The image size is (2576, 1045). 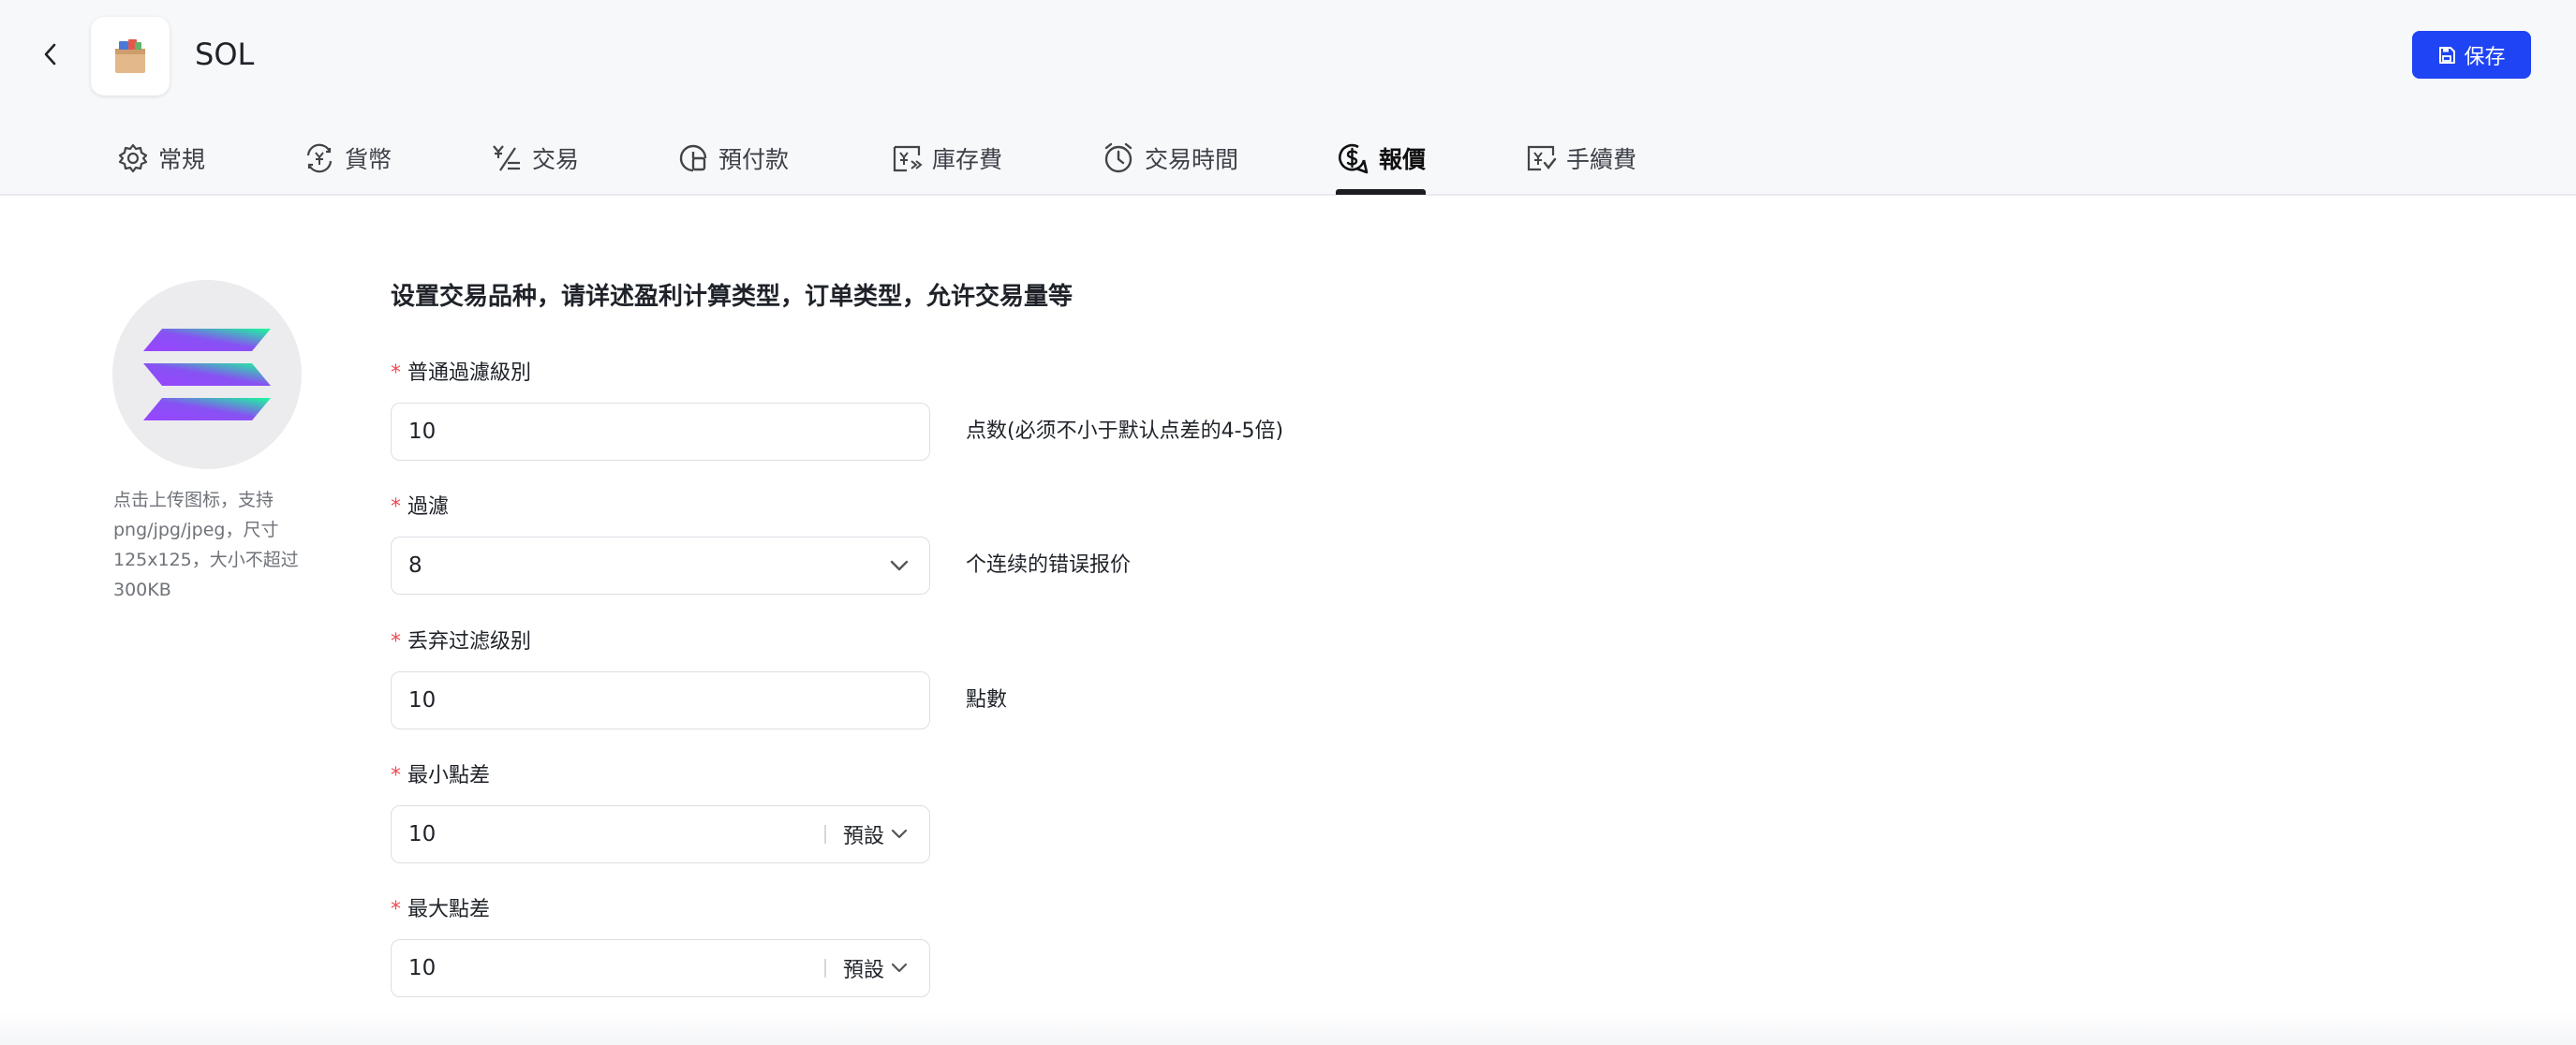 I want to click on filter-level-label-text: 普通過濾級別, so click(x=470, y=373).